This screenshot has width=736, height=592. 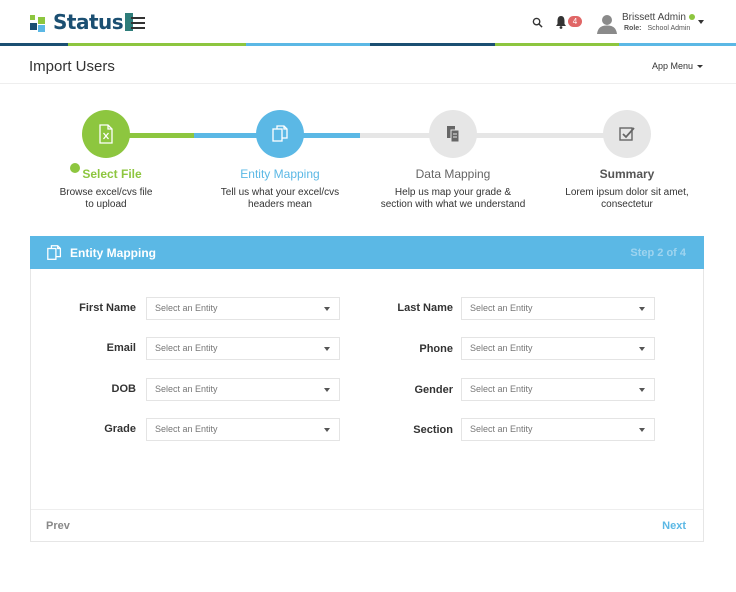 I want to click on logo-text: Status, so click(x=88, y=22).